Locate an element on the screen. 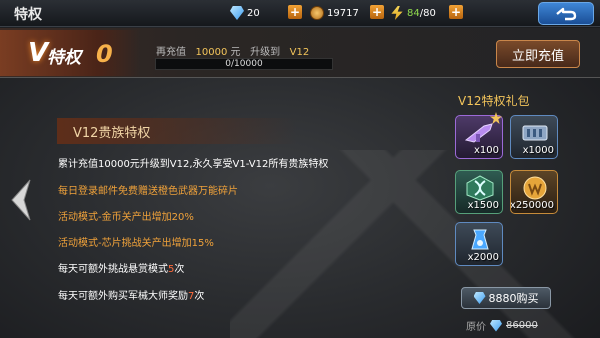  add-coin-button: + is located at coordinates (377, 12).